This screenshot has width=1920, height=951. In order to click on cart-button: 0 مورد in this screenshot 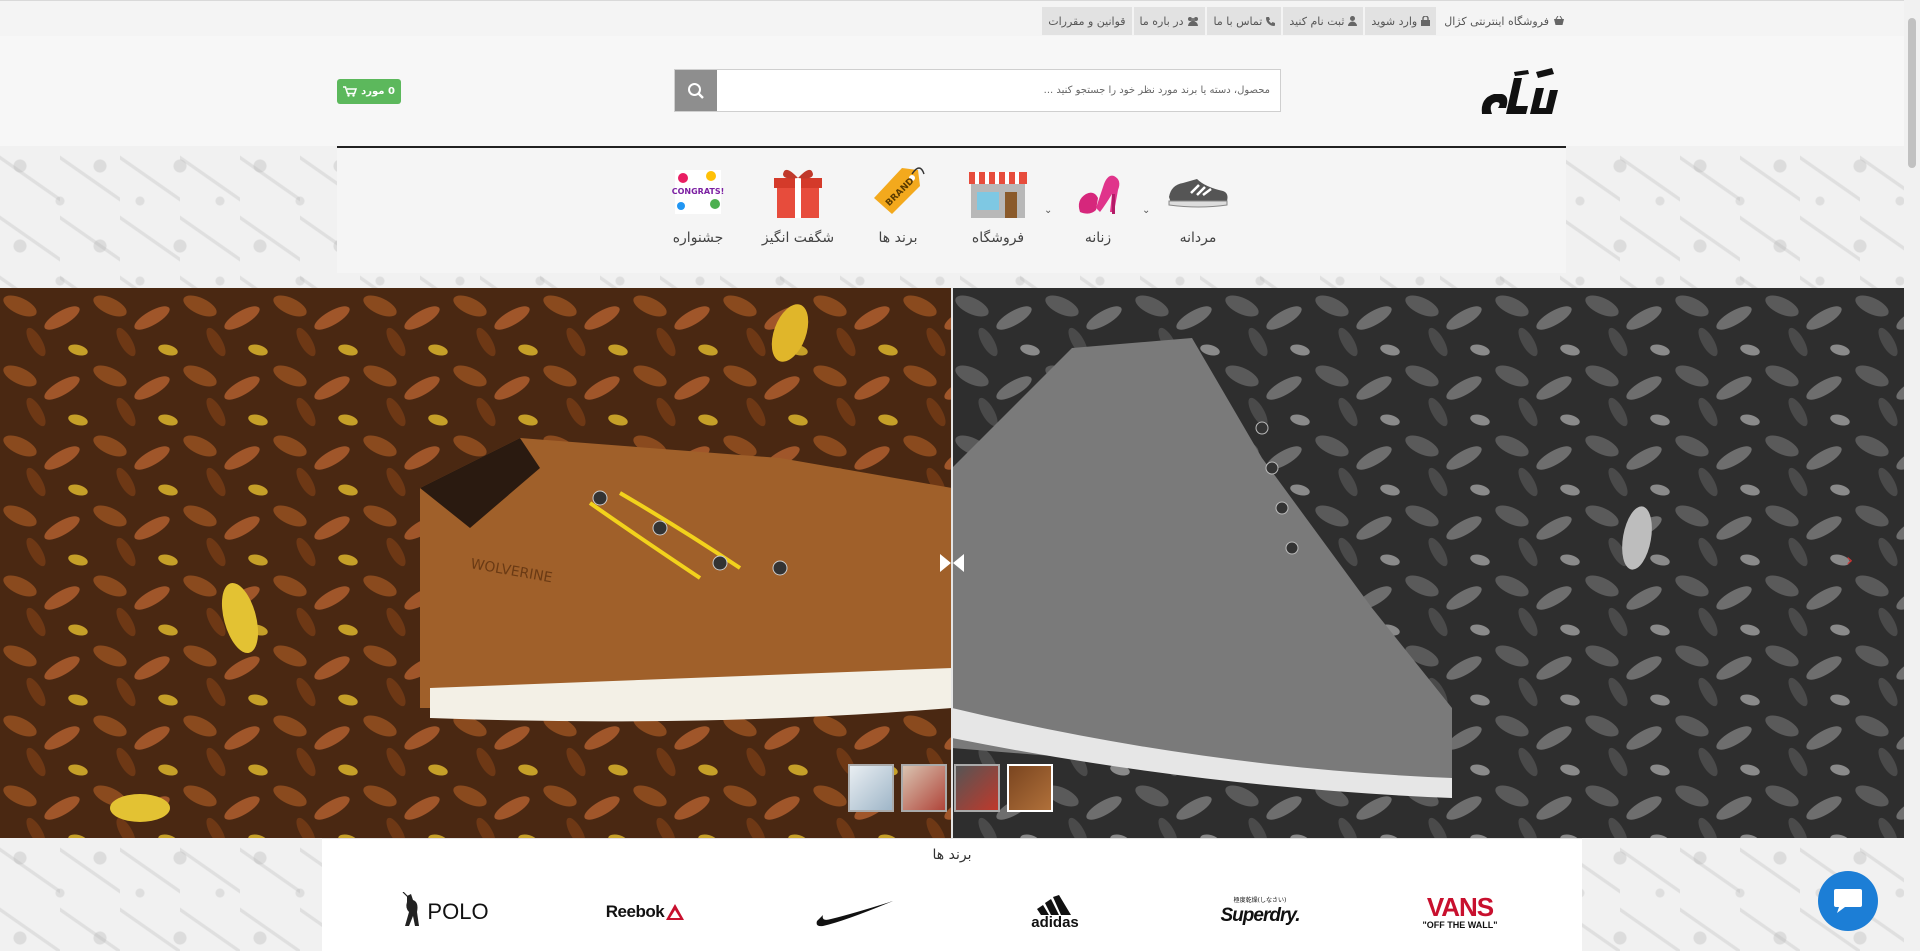, I will do `click(369, 91)`.